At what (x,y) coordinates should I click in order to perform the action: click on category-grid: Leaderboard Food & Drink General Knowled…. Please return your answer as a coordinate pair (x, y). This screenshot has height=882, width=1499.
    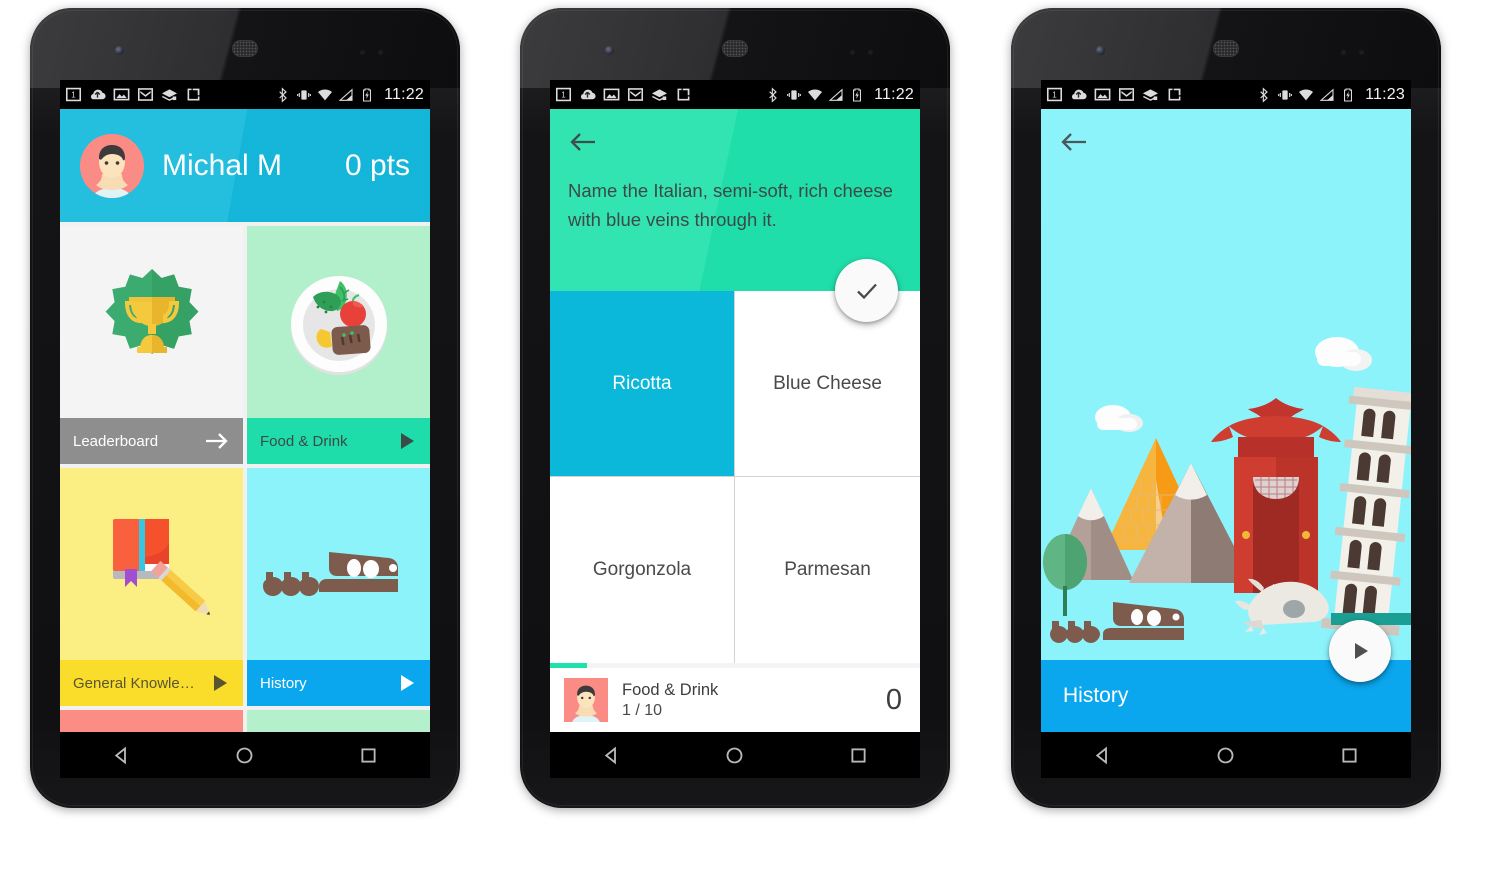
    Looking at the image, I should click on (245, 464).